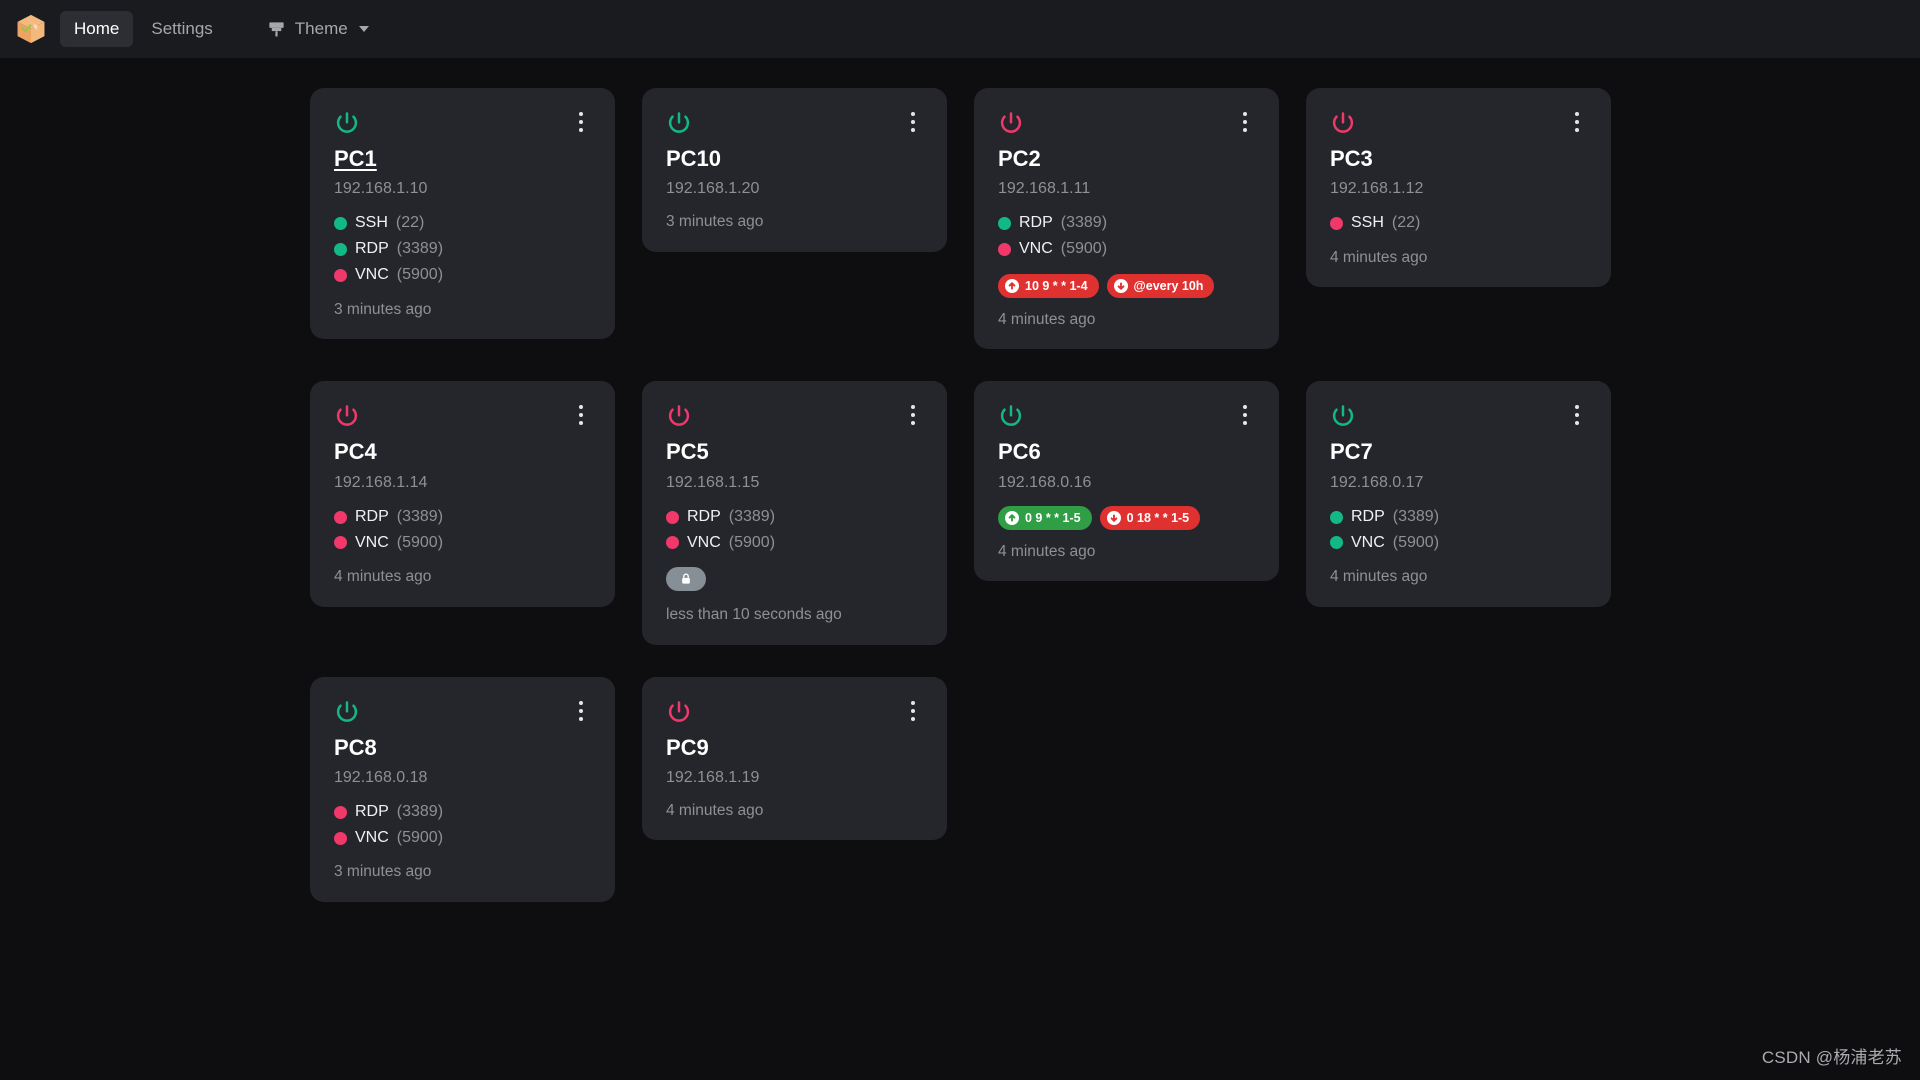 The image size is (1920, 1080). What do you see at coordinates (181, 28) in the screenshot?
I see `nav-item-settings: Settings` at bounding box center [181, 28].